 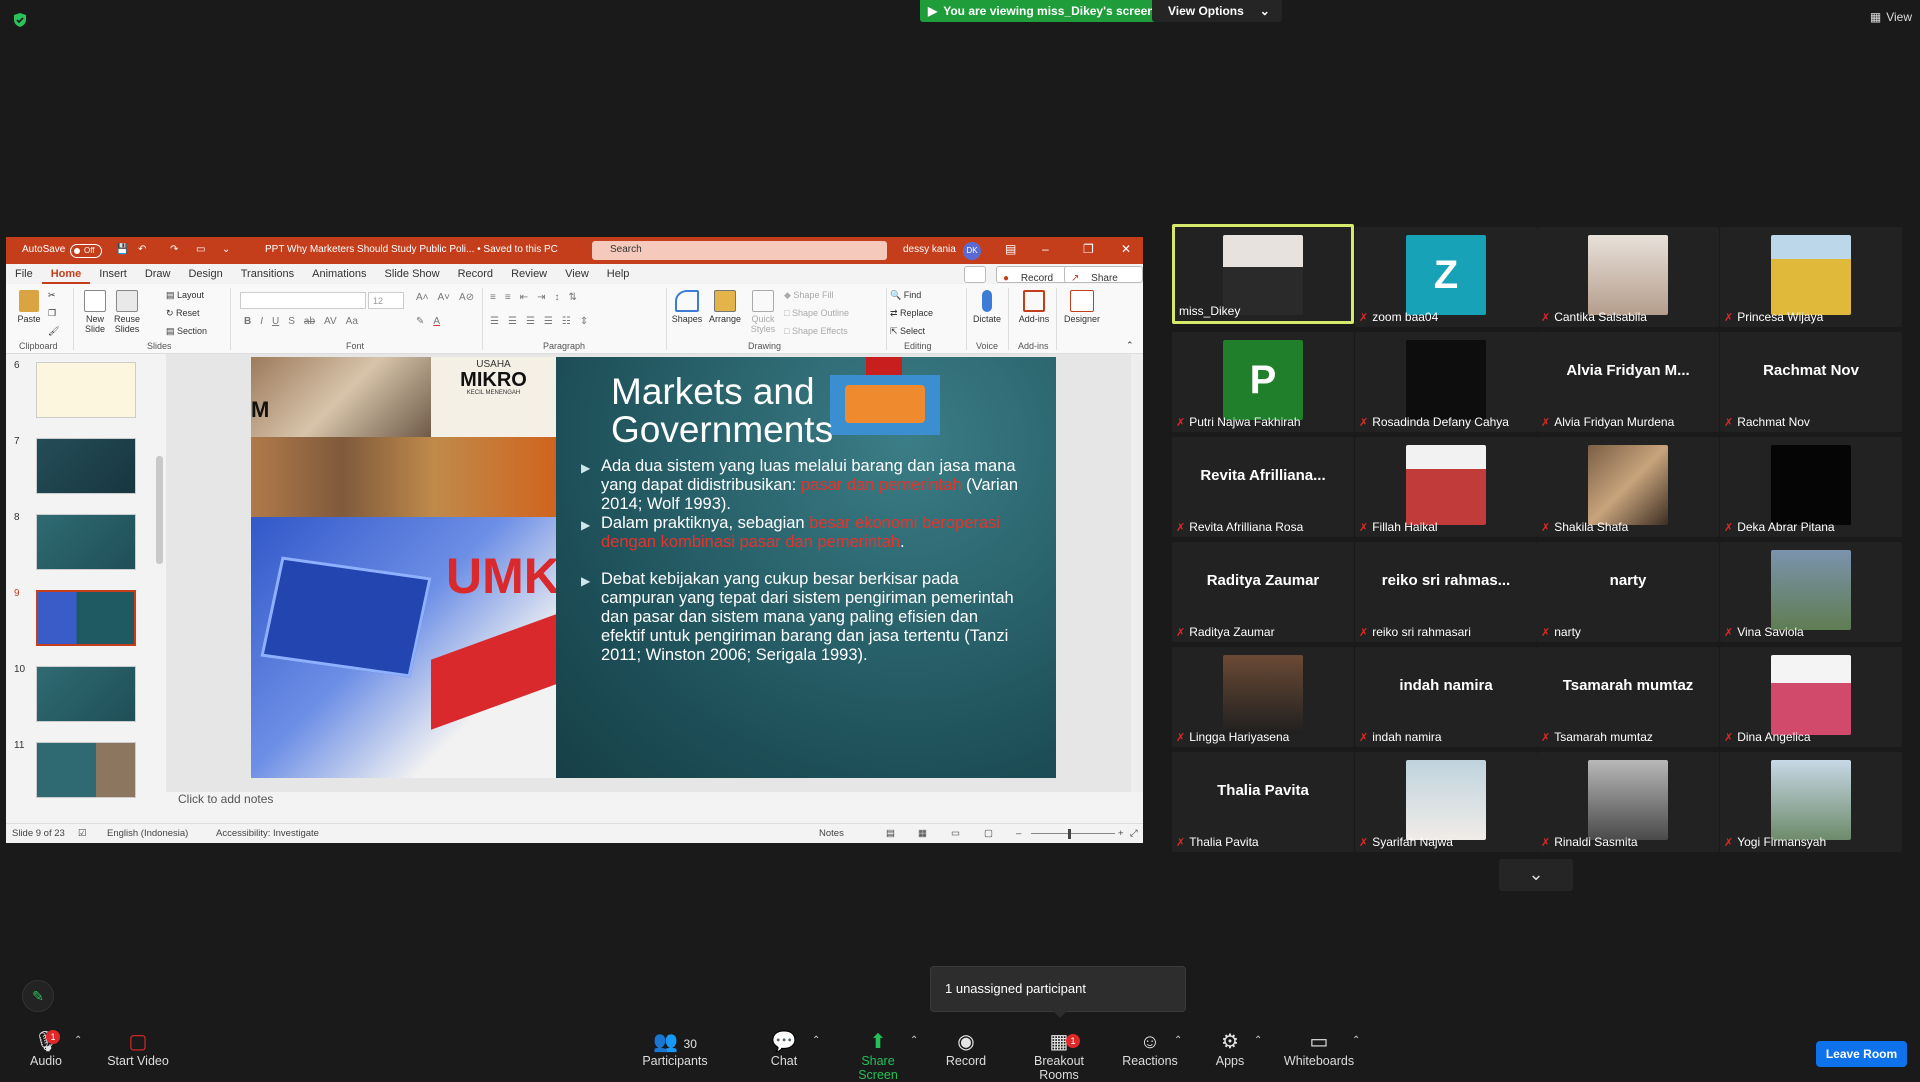 I want to click on whiteboards-options-caret-icon: ⌃, so click(x=1356, y=1040).